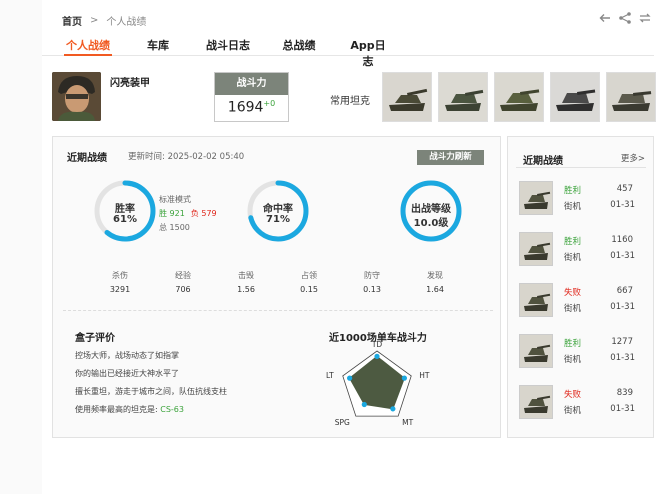  Describe the element at coordinates (126, 22) in the screenshot. I see `breadcrumb-current: 个人战绩` at that location.